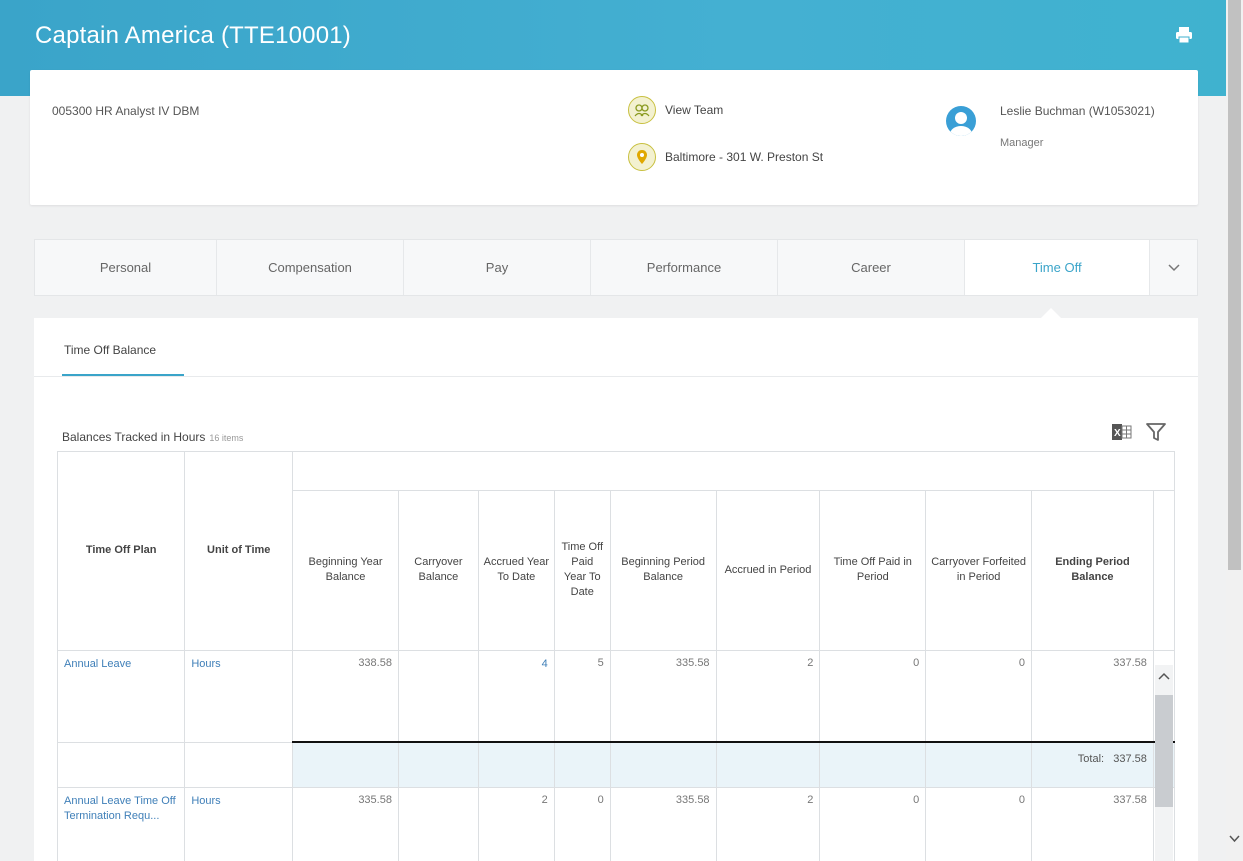 This screenshot has height=861, width=1243. I want to click on grid-title-text: Balances Tracked in Hours, so click(134, 437).